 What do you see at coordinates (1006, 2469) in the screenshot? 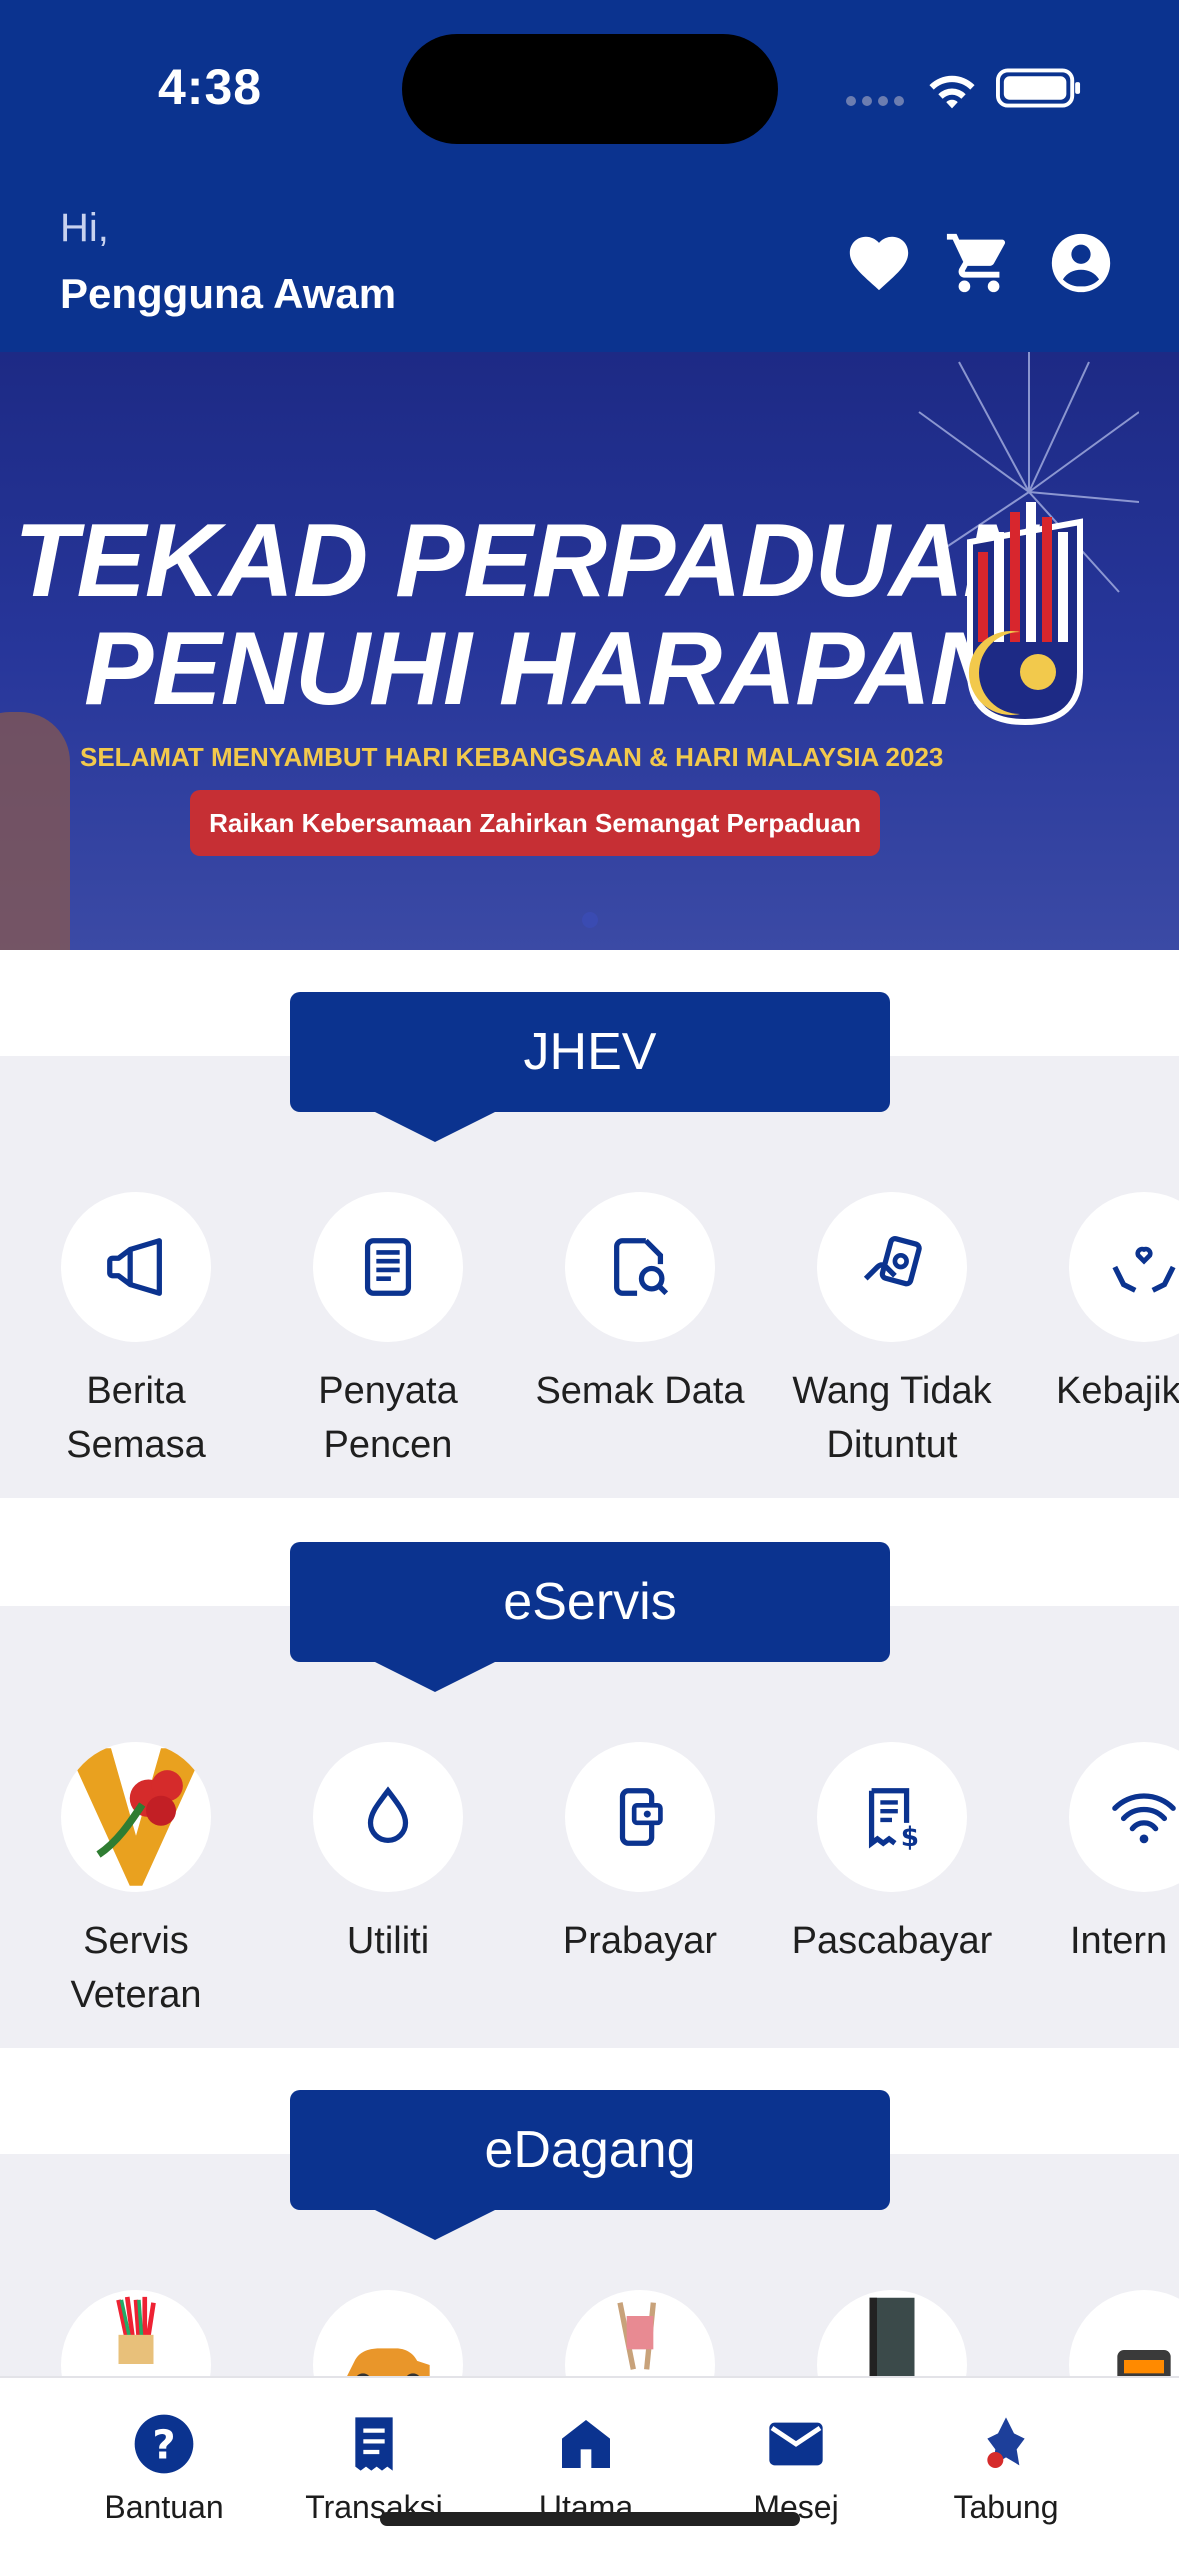
I see `nav-tabung: Tabung` at bounding box center [1006, 2469].